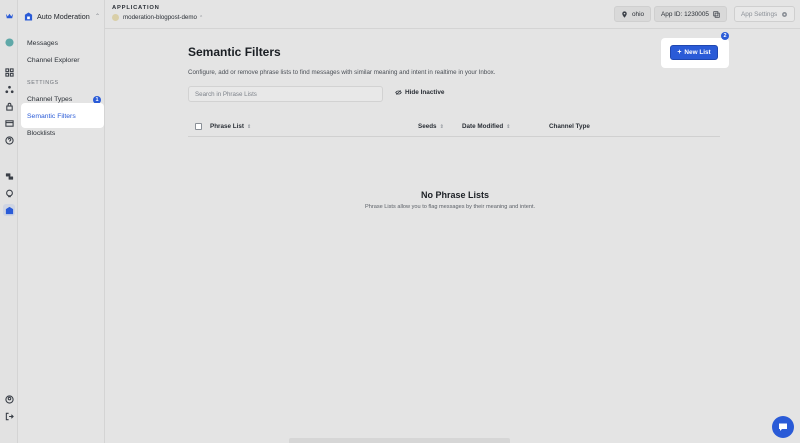 The height and width of the screenshot is (443, 800). Describe the element at coordinates (638, 14) in the screenshot. I see `region-label: ohio` at that location.